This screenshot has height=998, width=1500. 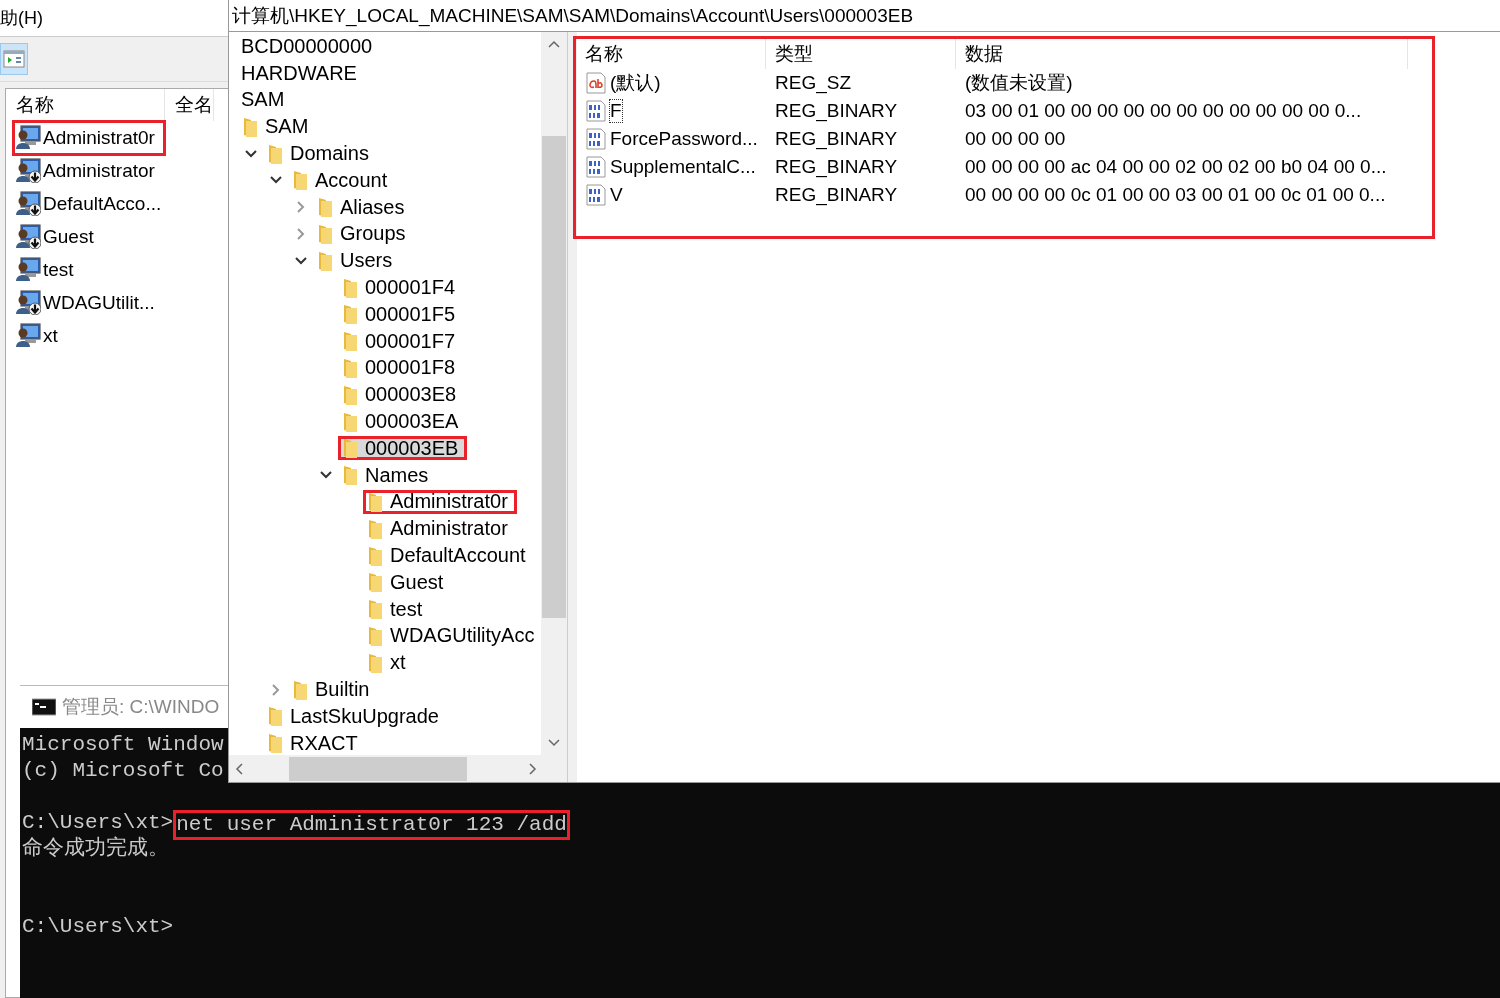 What do you see at coordinates (440, 528) in the screenshot?
I see `tree-item: Administrator` at bounding box center [440, 528].